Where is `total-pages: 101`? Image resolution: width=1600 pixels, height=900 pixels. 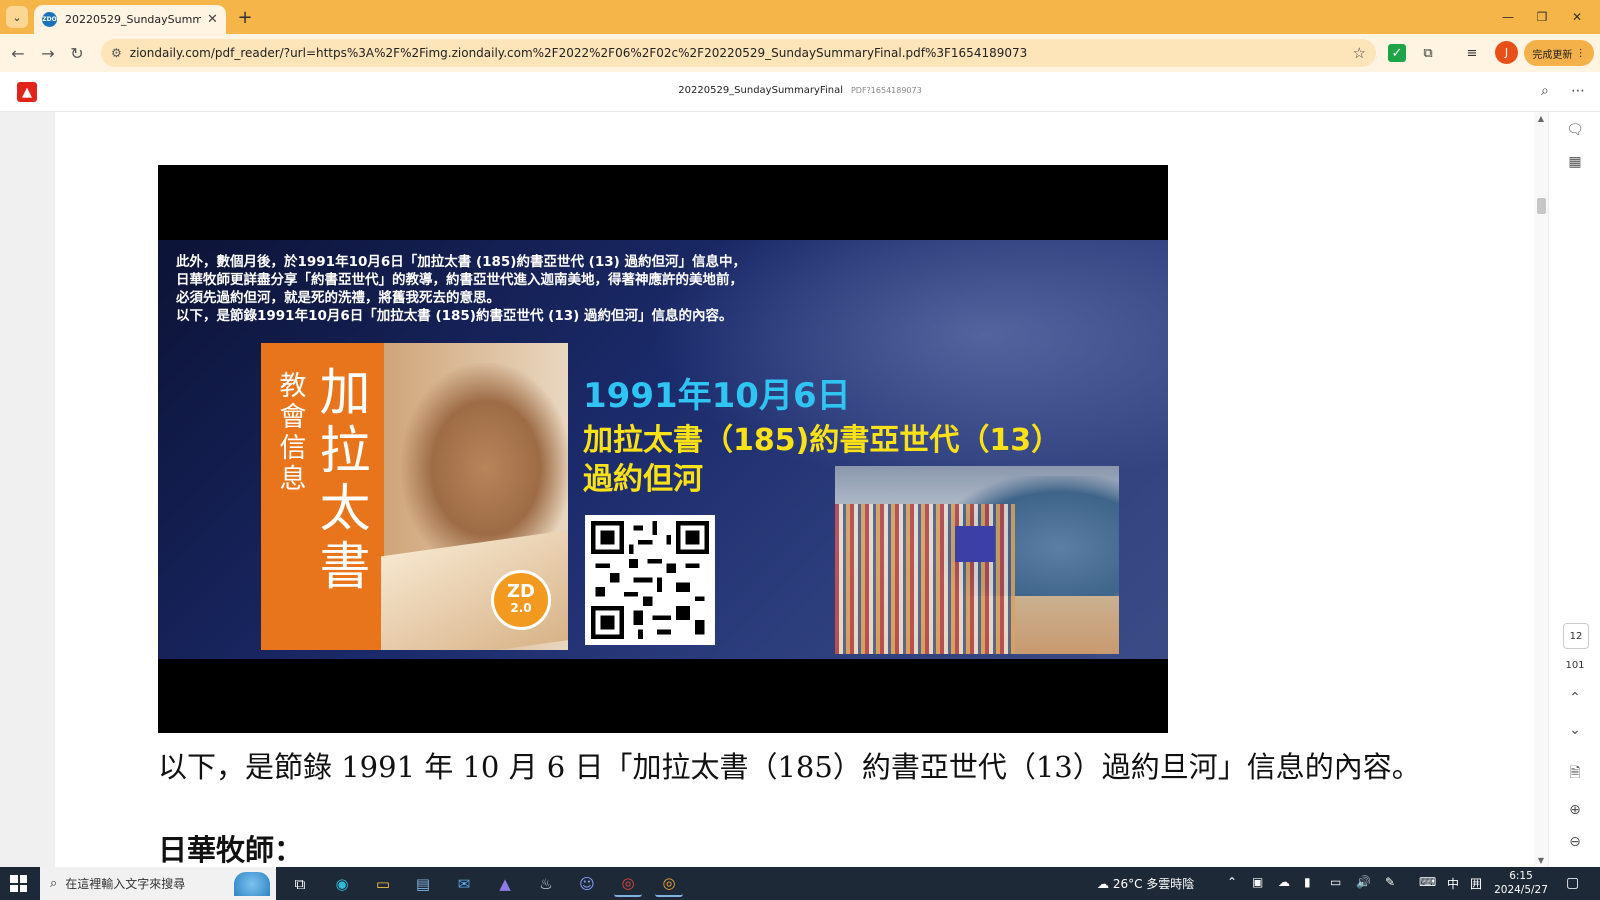
total-pages: 101 is located at coordinates (1575, 665).